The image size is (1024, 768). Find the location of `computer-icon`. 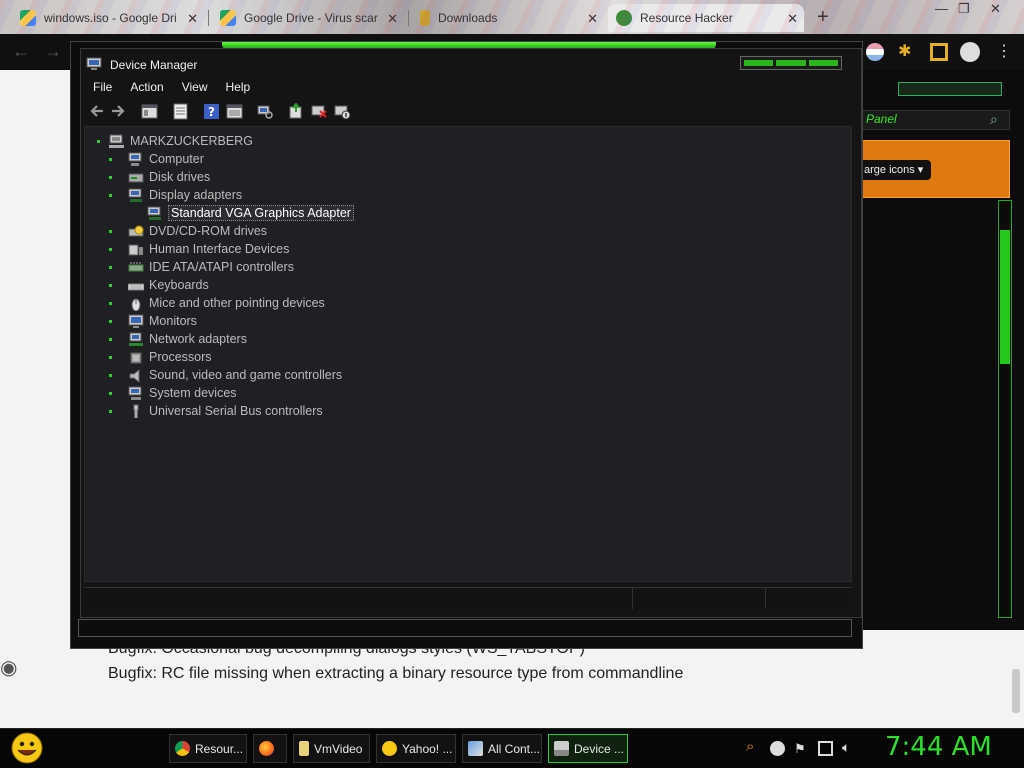

computer-icon is located at coordinates (136, 159).